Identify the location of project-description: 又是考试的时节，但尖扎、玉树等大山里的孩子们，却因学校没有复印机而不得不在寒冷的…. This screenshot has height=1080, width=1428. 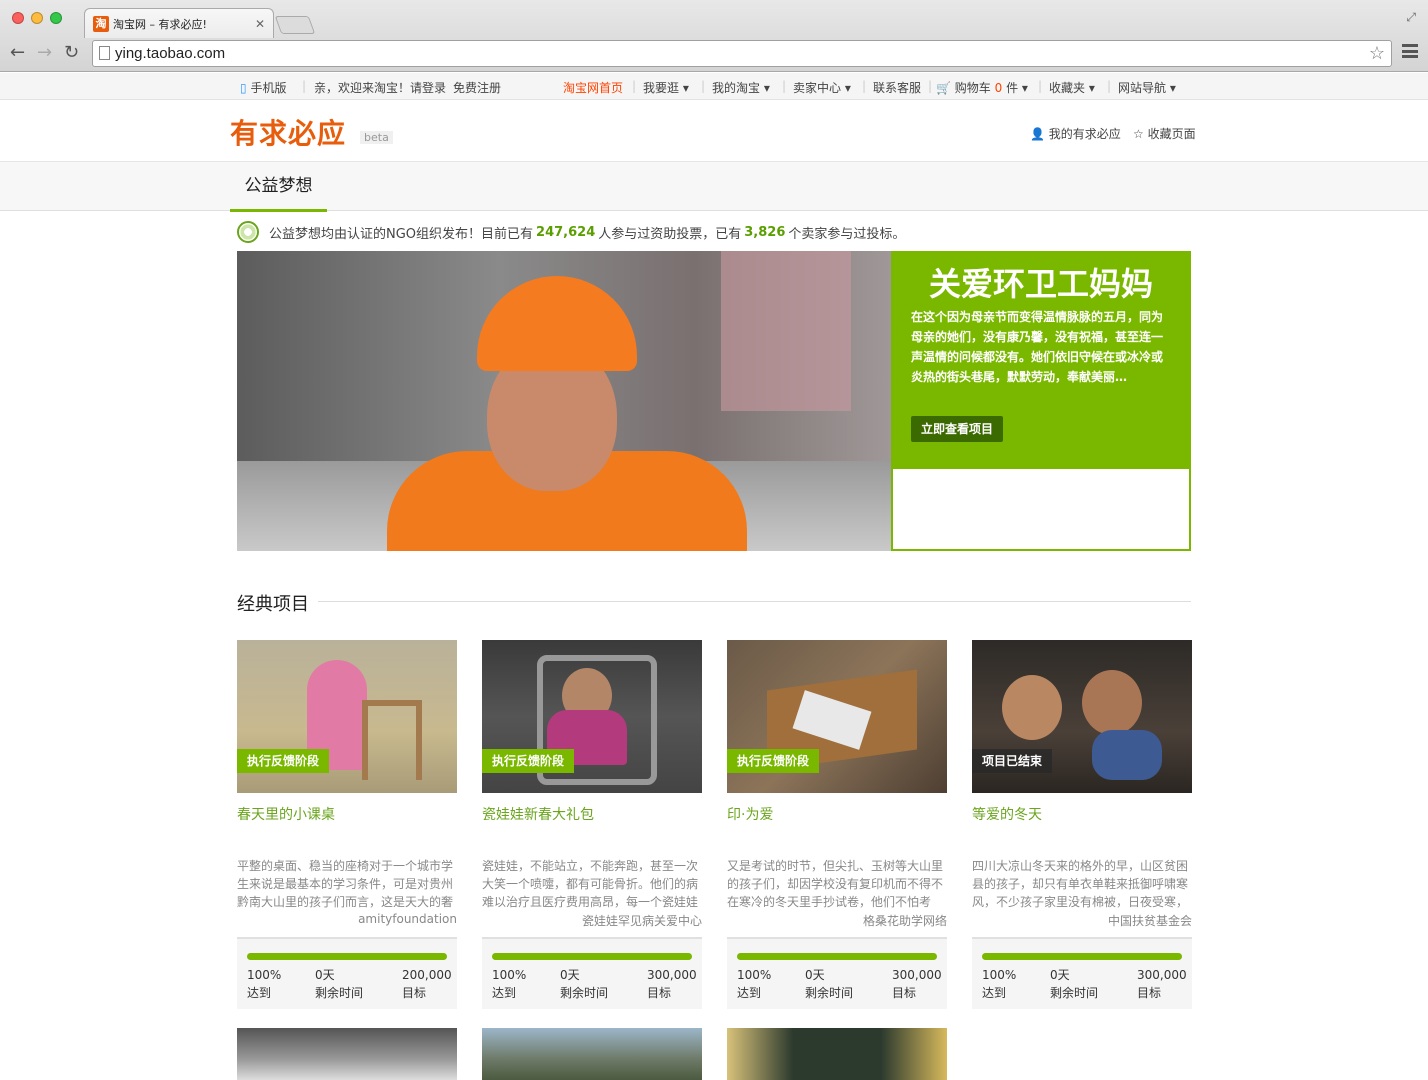
(835, 884).